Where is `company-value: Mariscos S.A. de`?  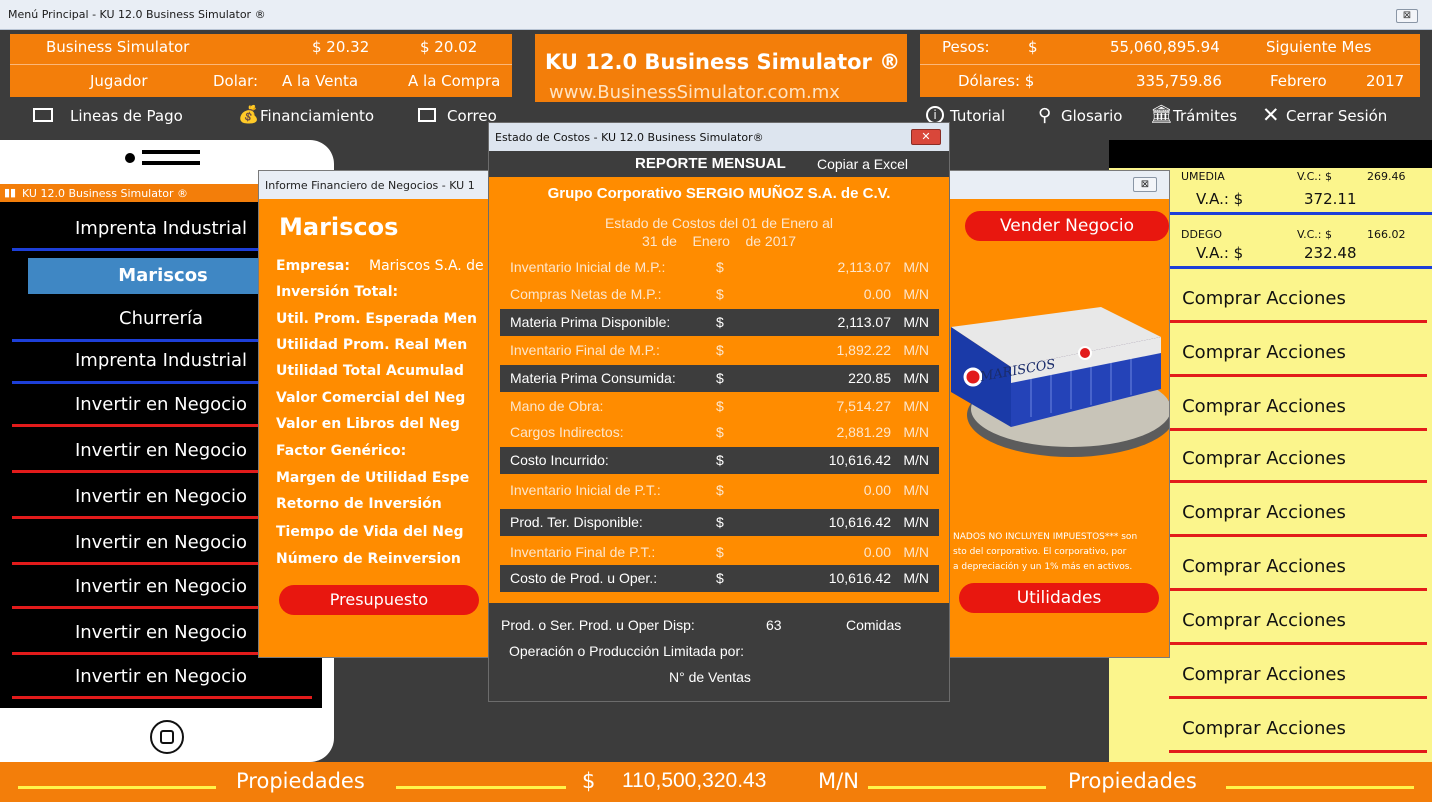
company-value: Mariscos S.A. de is located at coordinates (426, 266).